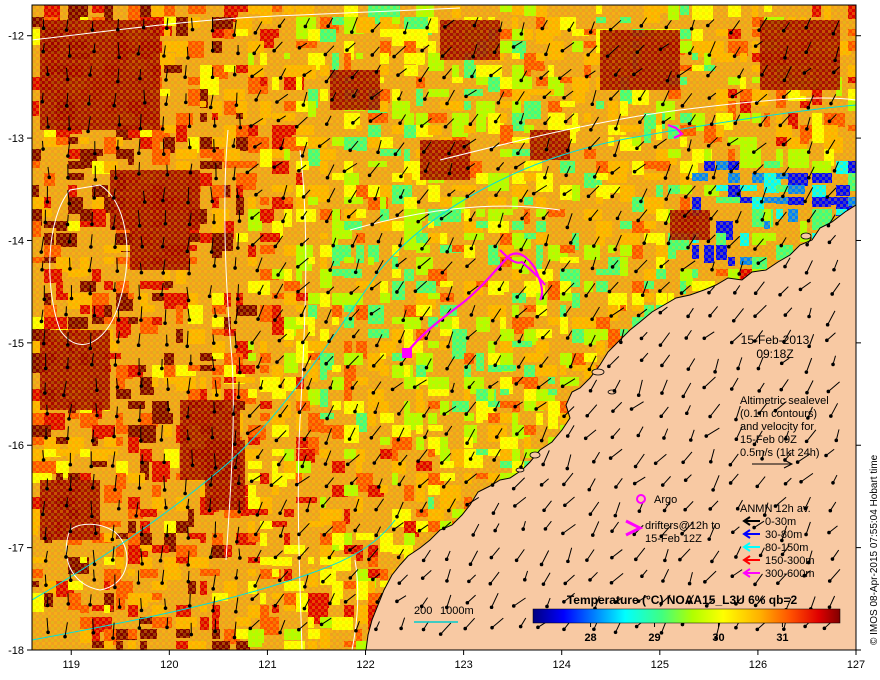  I want to click on lat-tick-label: -13, so click(16, 139).